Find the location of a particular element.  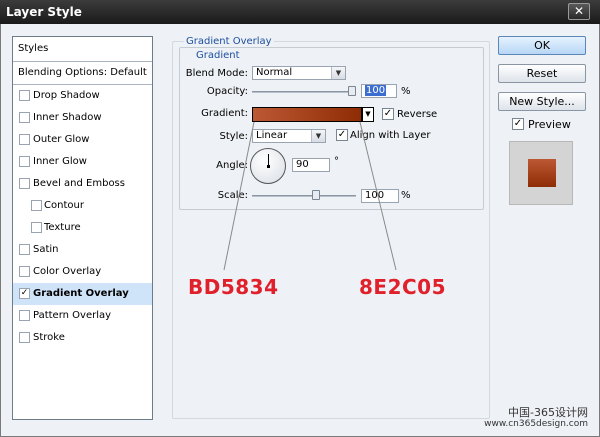

start-color-leader is located at coordinates (239, 196).